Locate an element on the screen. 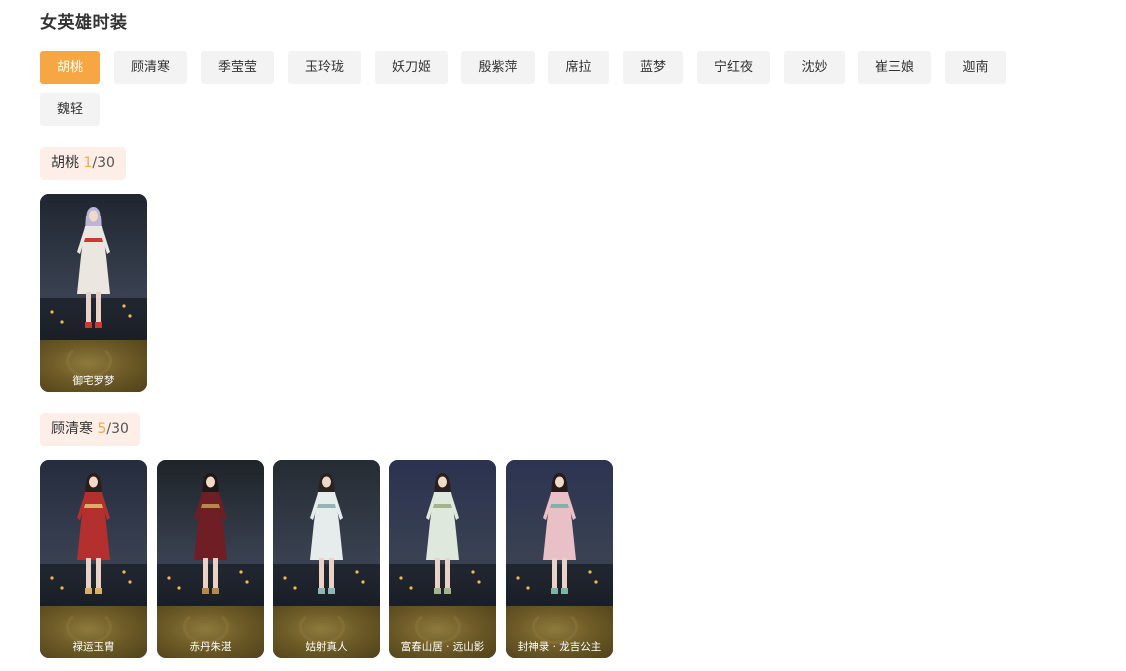 The height and width of the screenshot is (671, 1126). skin-card: 姑射真人 is located at coordinates (326, 559).